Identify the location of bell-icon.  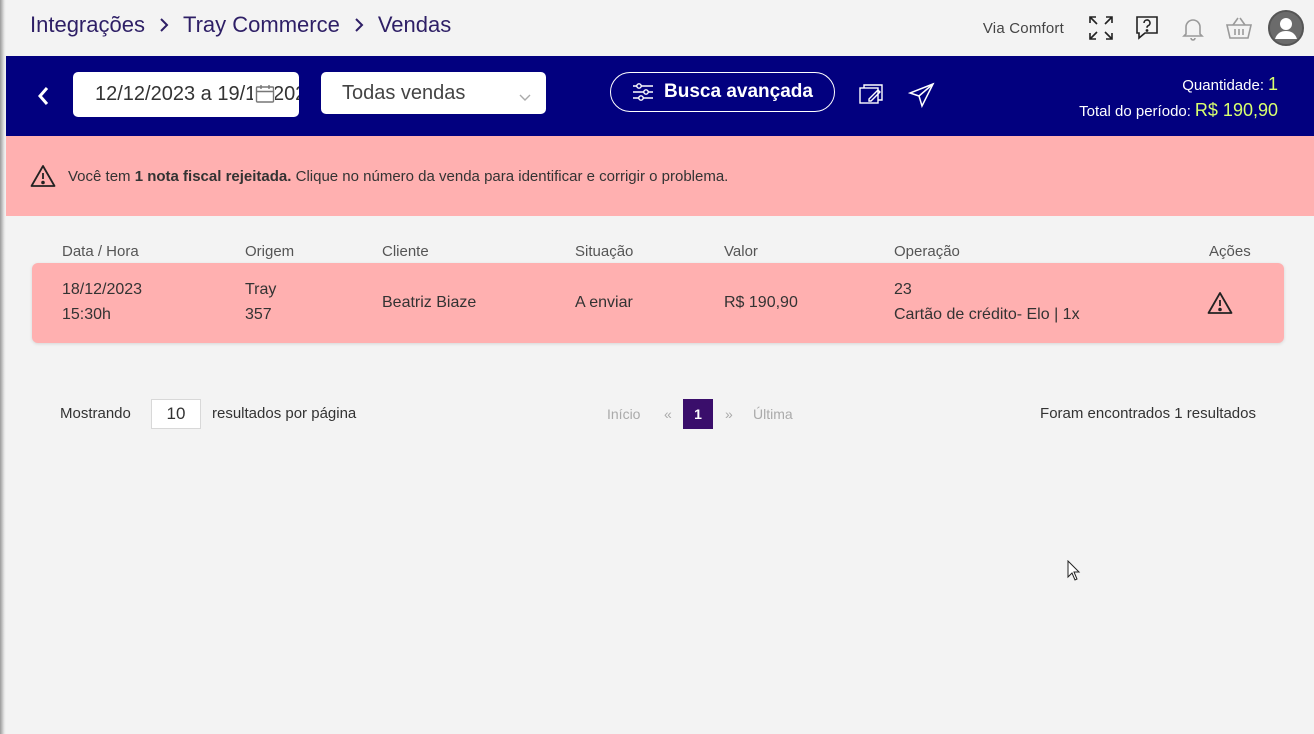
(1193, 28).